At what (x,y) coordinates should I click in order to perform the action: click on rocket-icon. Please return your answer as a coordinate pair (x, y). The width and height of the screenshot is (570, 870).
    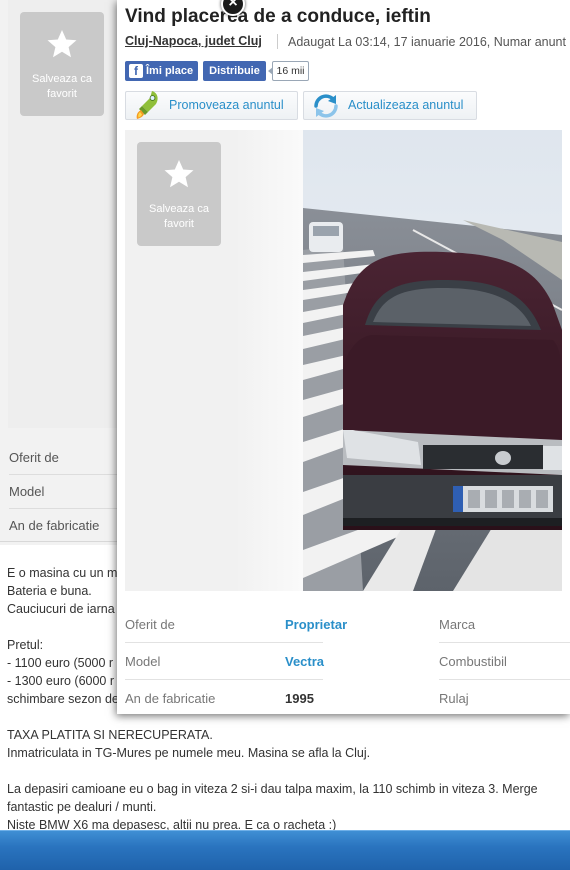
    Looking at the image, I should click on (147, 105).